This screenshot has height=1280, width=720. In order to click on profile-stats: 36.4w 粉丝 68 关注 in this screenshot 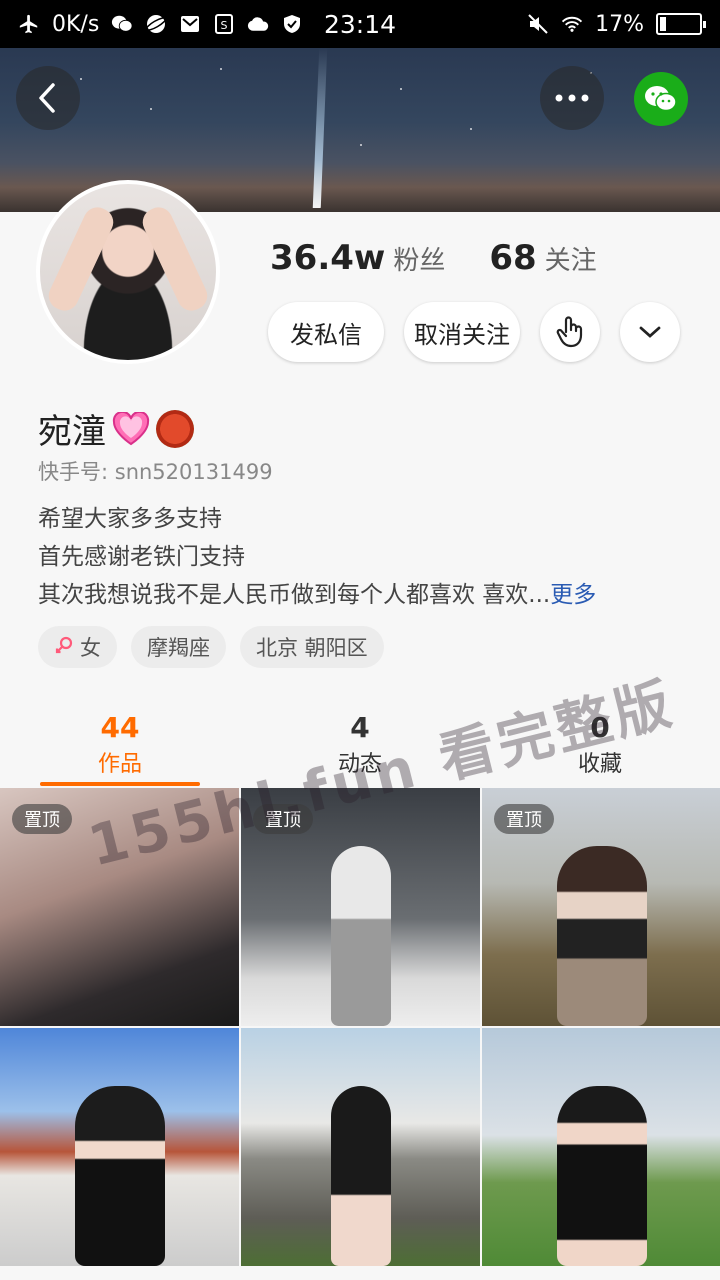, I will do `click(433, 258)`.